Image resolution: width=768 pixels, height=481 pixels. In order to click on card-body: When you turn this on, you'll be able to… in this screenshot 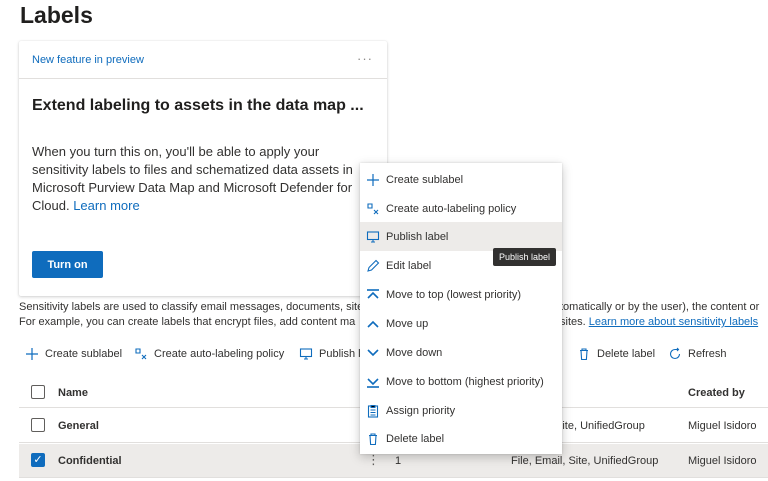, I will do `click(199, 179)`.